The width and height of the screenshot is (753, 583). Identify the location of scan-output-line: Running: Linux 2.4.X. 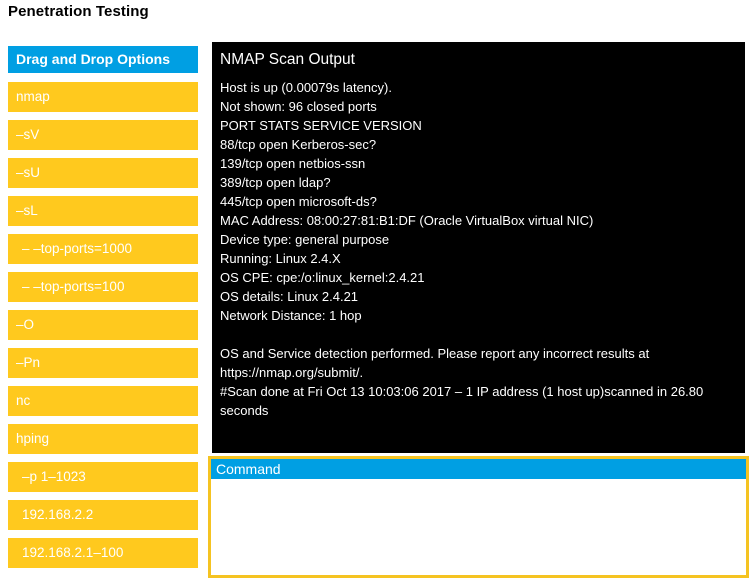
(280, 258).